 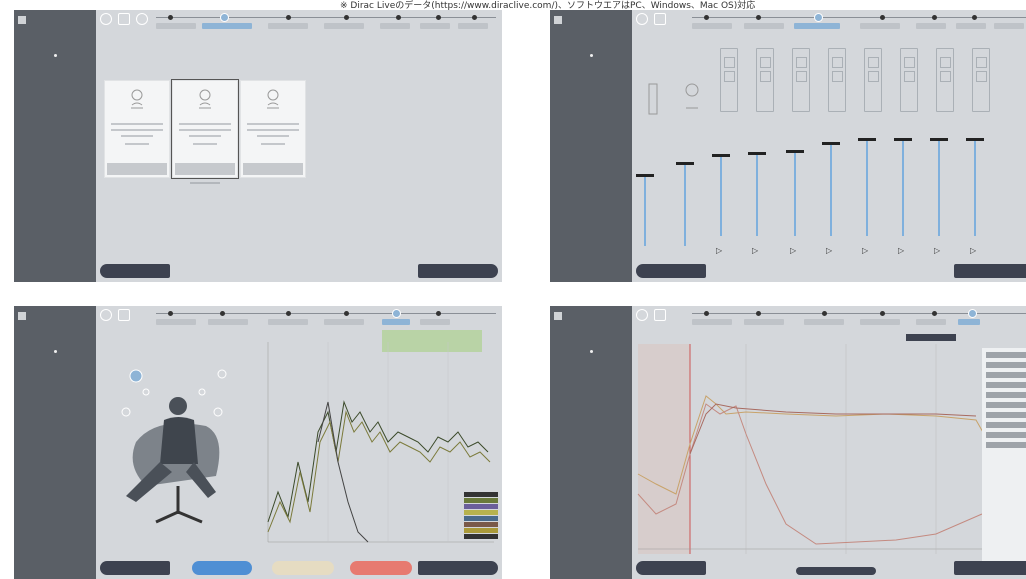 What do you see at coordinates (205, 129) in the screenshot?
I see `mic-option-card-selected` at bounding box center [205, 129].